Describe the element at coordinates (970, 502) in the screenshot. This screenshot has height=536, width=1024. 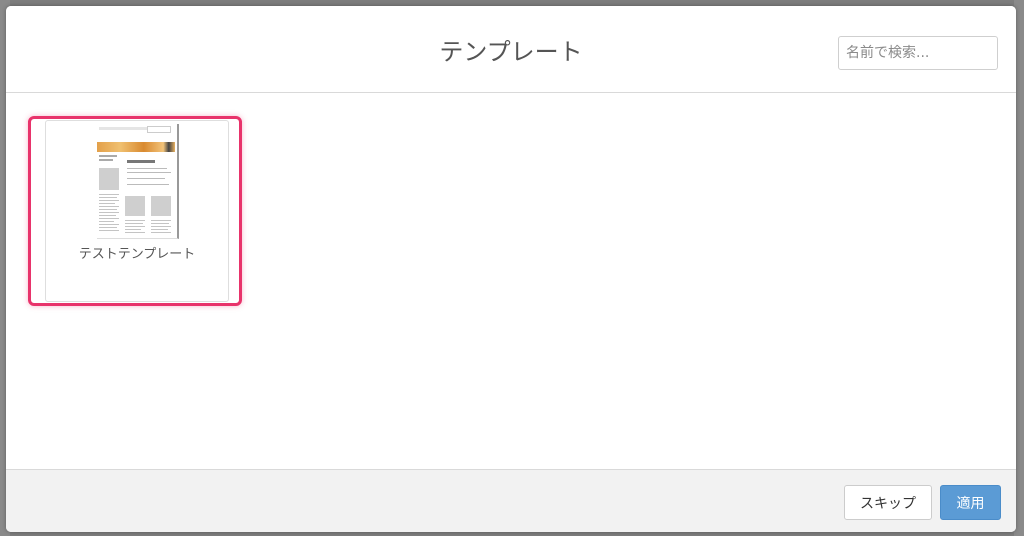
I see `apply-button: 適用` at that location.